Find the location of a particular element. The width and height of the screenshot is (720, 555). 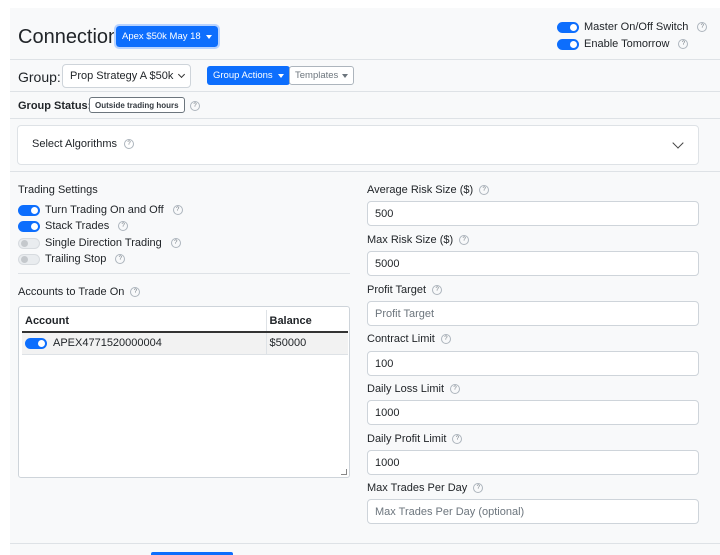

setting-row: Trailing Stop ? is located at coordinates (72, 259).